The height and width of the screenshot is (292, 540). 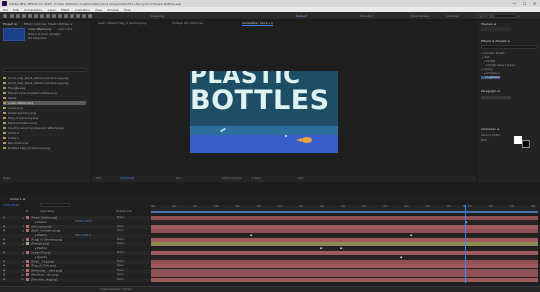 What do you see at coordinates (16, 10) in the screenshot?
I see `menu-edit: Edit` at bounding box center [16, 10].